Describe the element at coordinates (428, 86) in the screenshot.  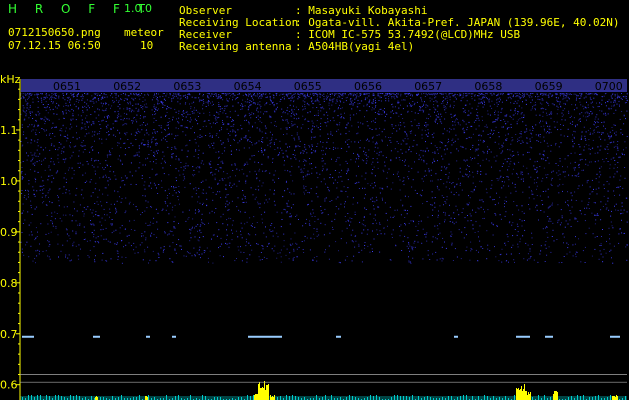
I see `x-tick-label: 0657` at that location.